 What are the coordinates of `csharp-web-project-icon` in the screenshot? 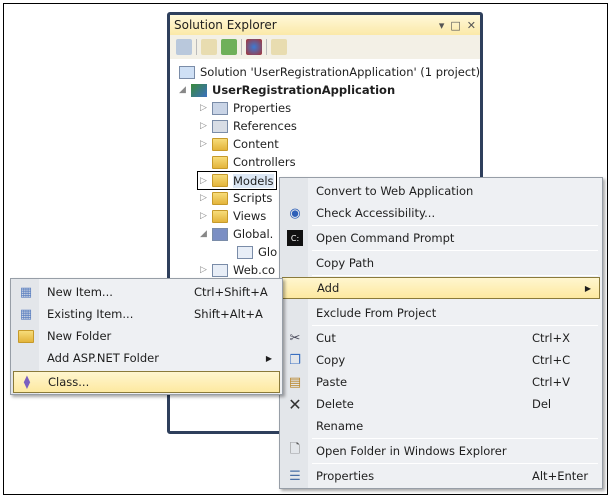 It's located at (199, 90).